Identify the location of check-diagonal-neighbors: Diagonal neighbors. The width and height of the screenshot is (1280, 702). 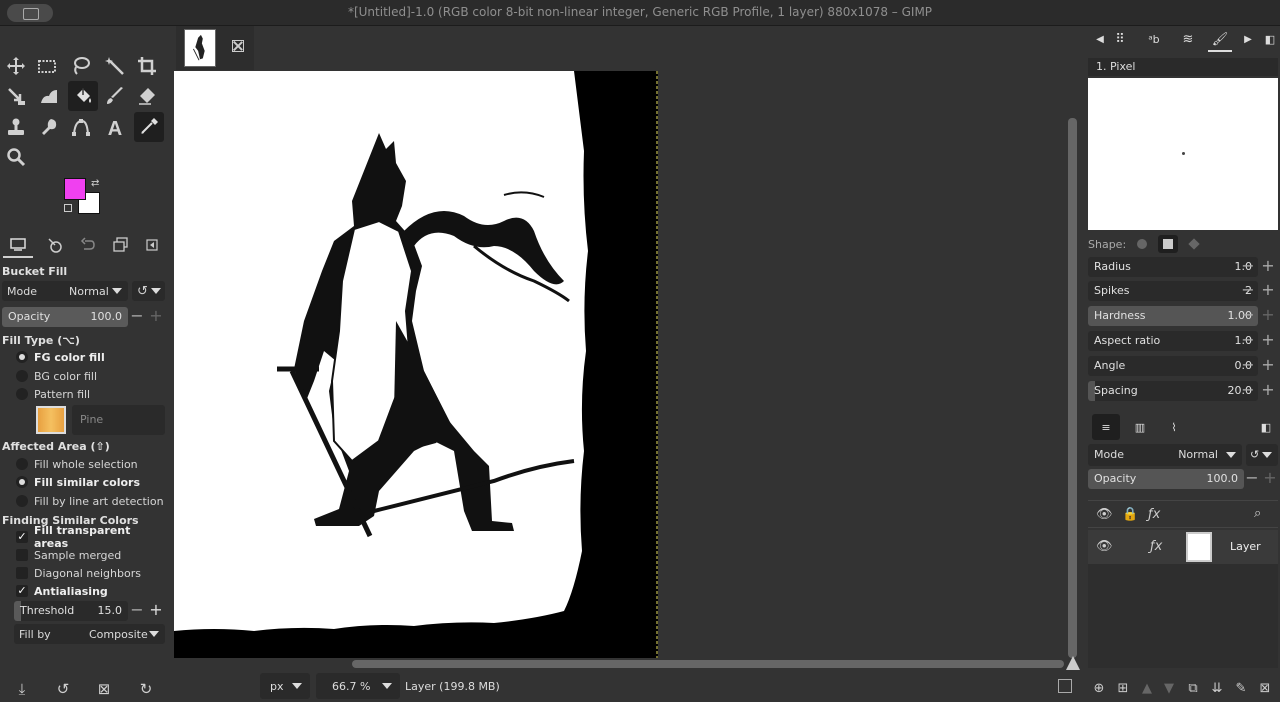
(78, 573).